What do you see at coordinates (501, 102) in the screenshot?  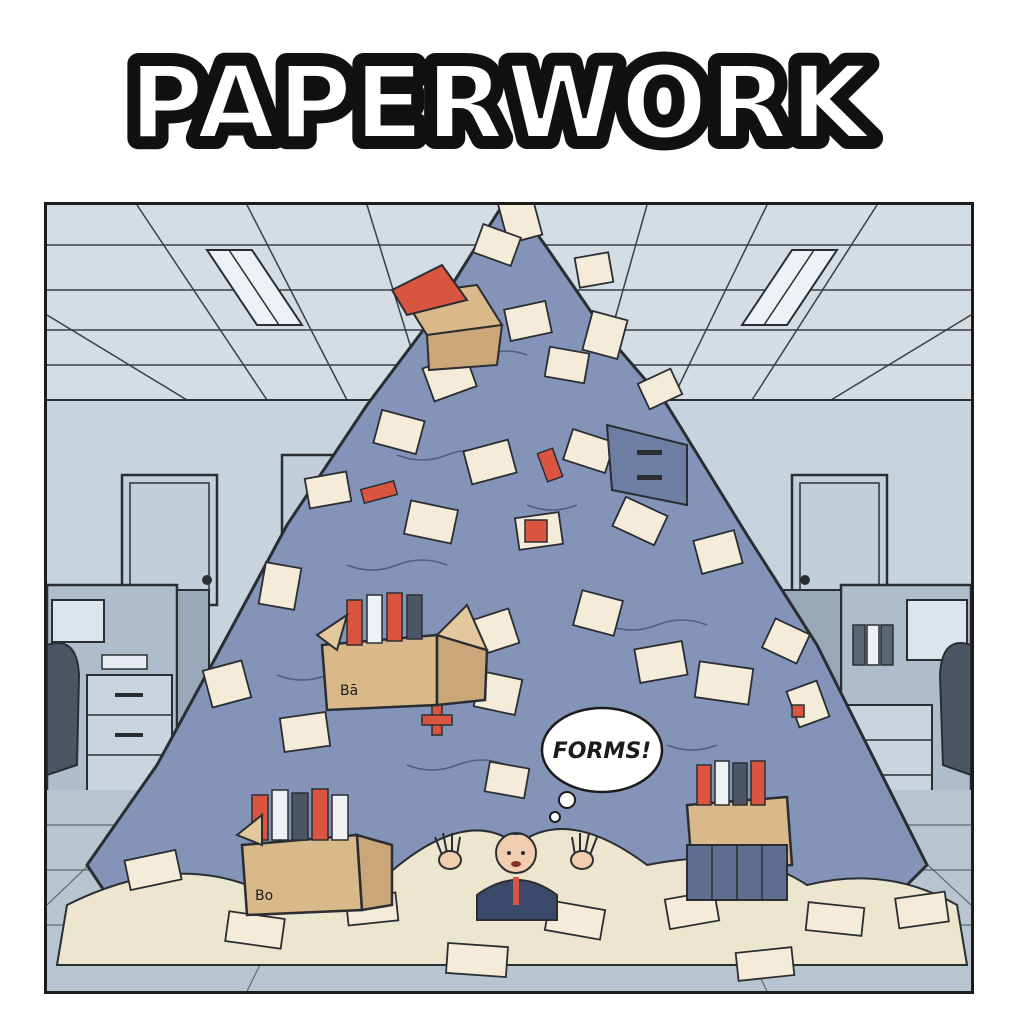 I see `page-title: PAPERWORK` at bounding box center [501, 102].